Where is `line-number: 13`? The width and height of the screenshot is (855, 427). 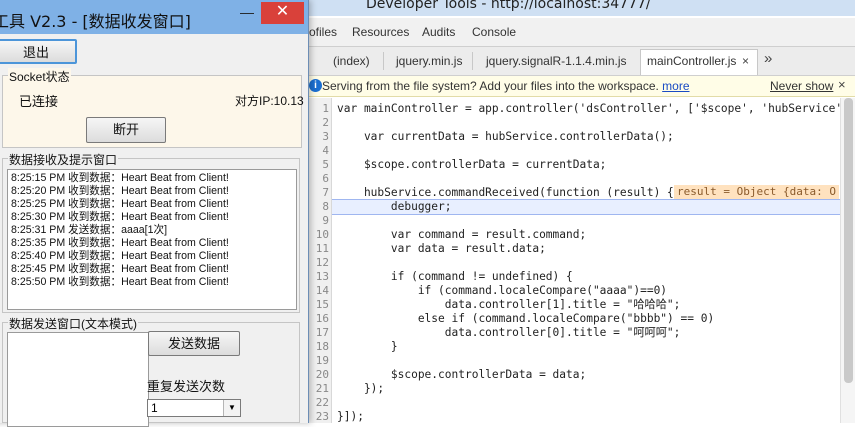
line-number: 13 is located at coordinates (322, 276).